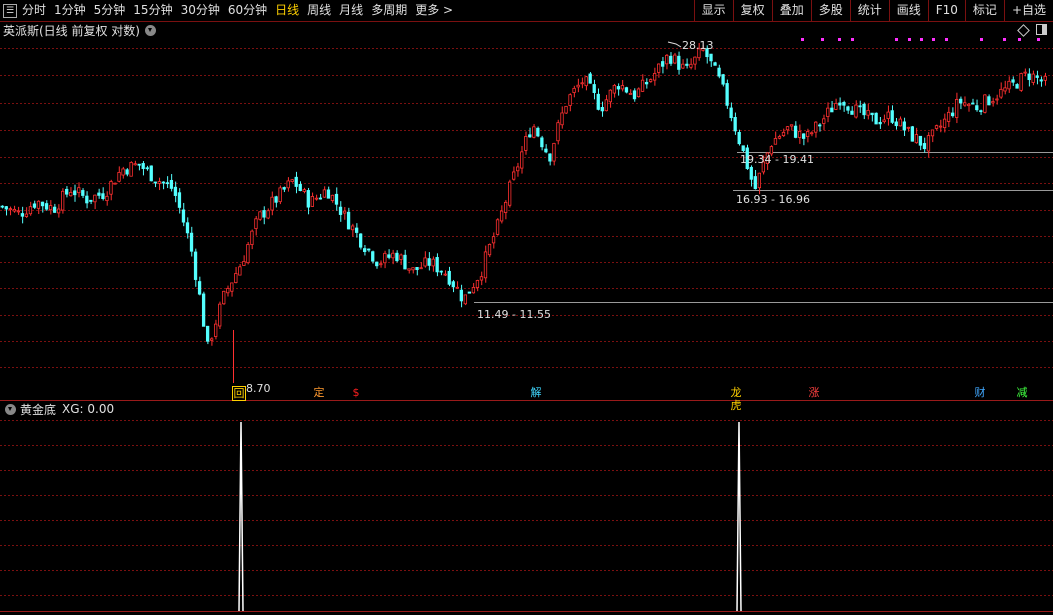 The height and width of the screenshot is (615, 1053). Describe the element at coordinates (814, 392) in the screenshot. I see `signal-marker: 涨` at that location.